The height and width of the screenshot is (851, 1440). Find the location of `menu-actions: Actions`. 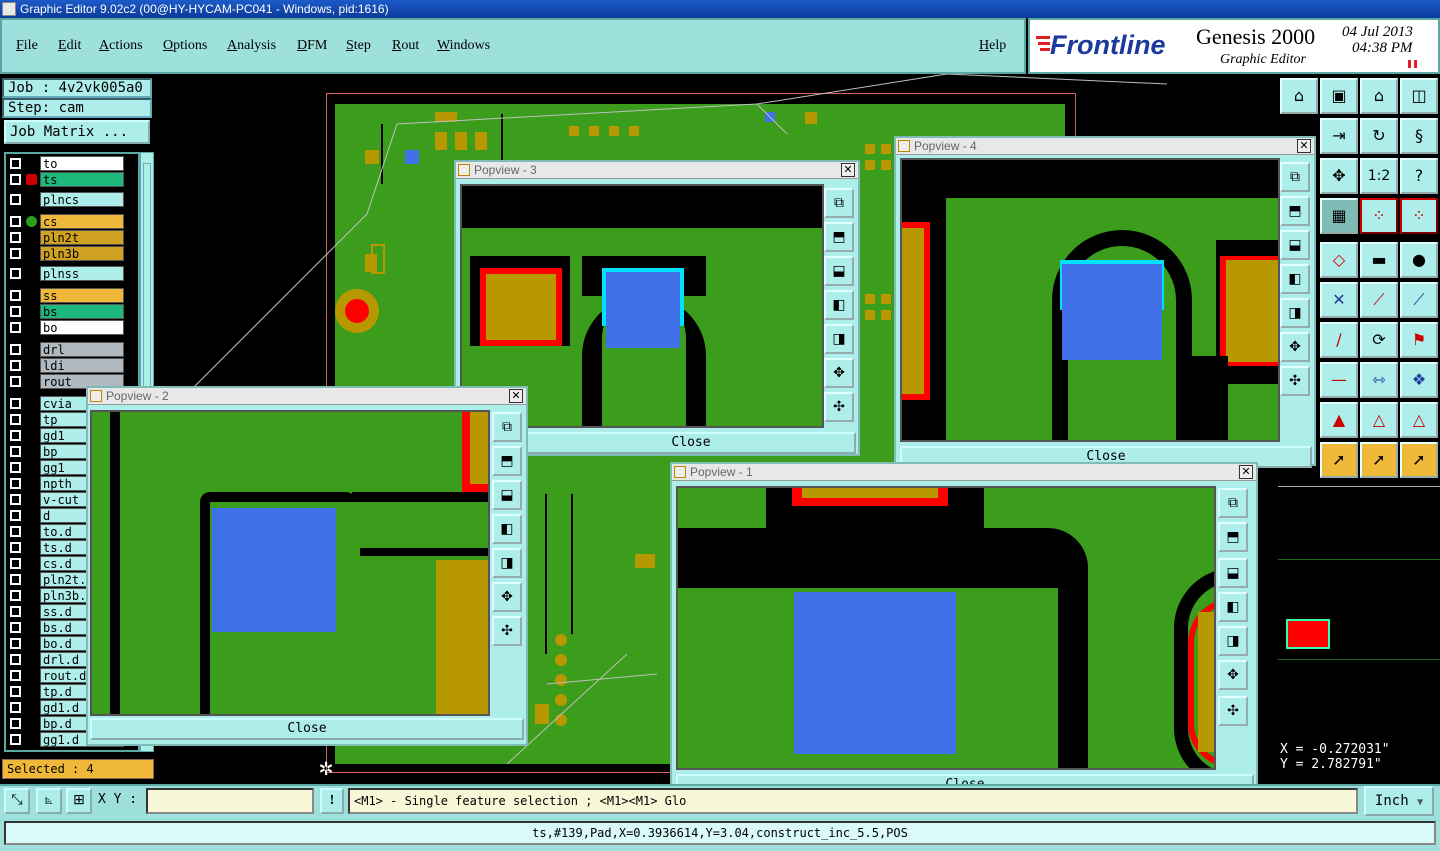

menu-actions: Actions is located at coordinates (121, 46).